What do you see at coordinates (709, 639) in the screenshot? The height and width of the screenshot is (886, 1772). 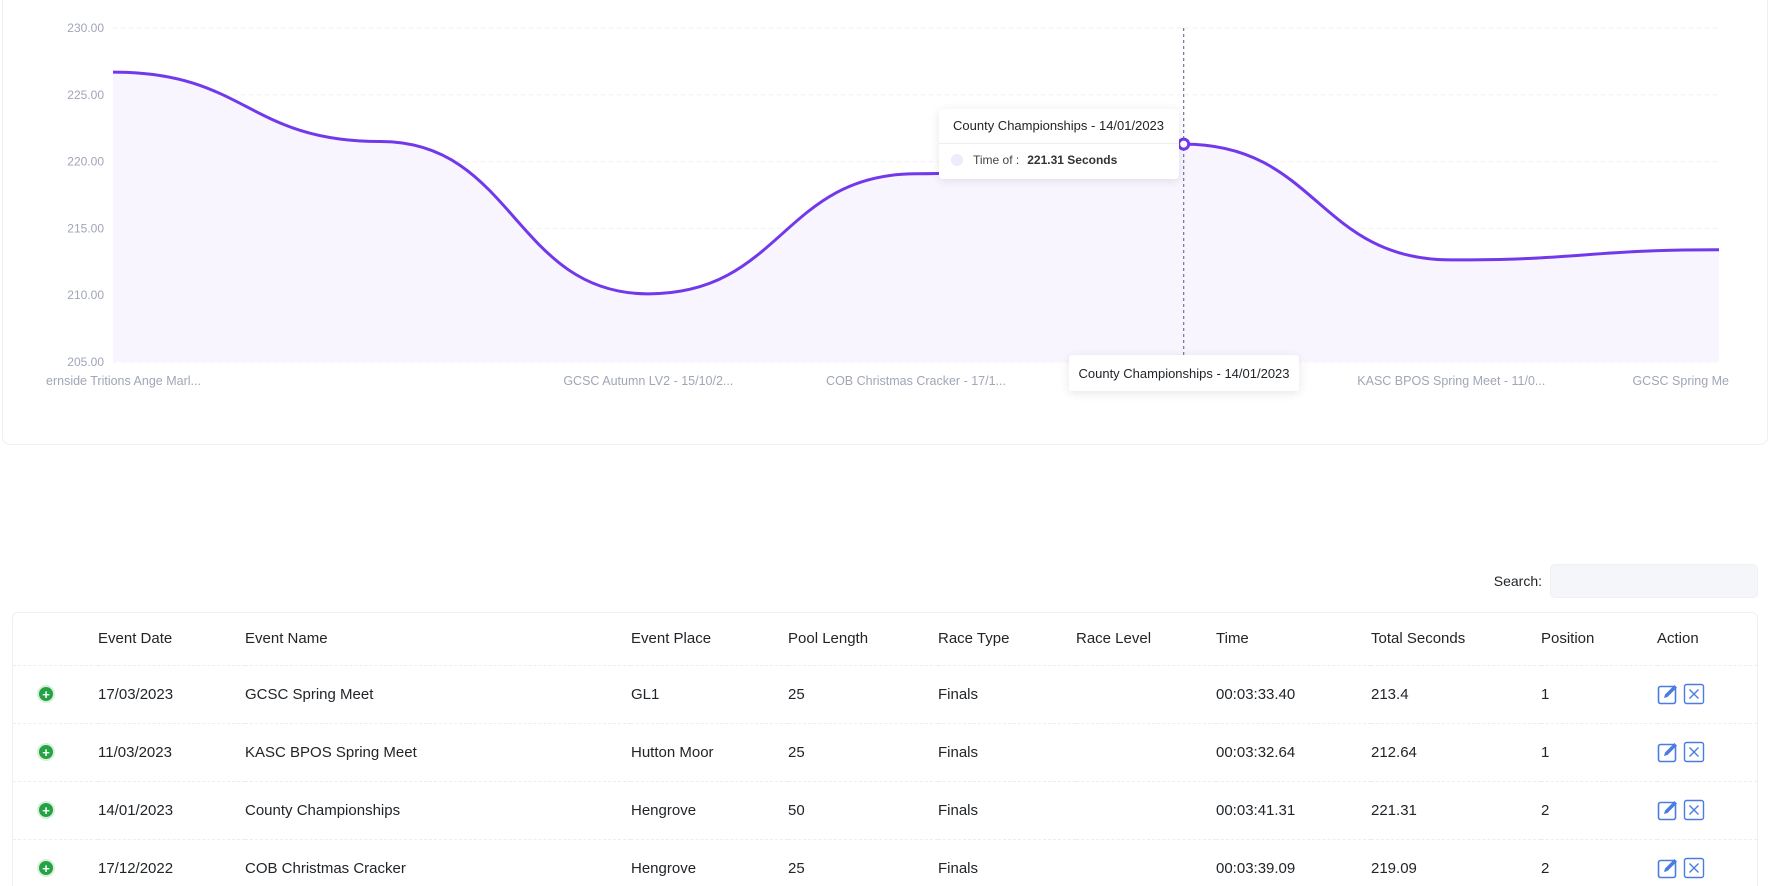 I see `col-event-place: Event Place` at bounding box center [709, 639].